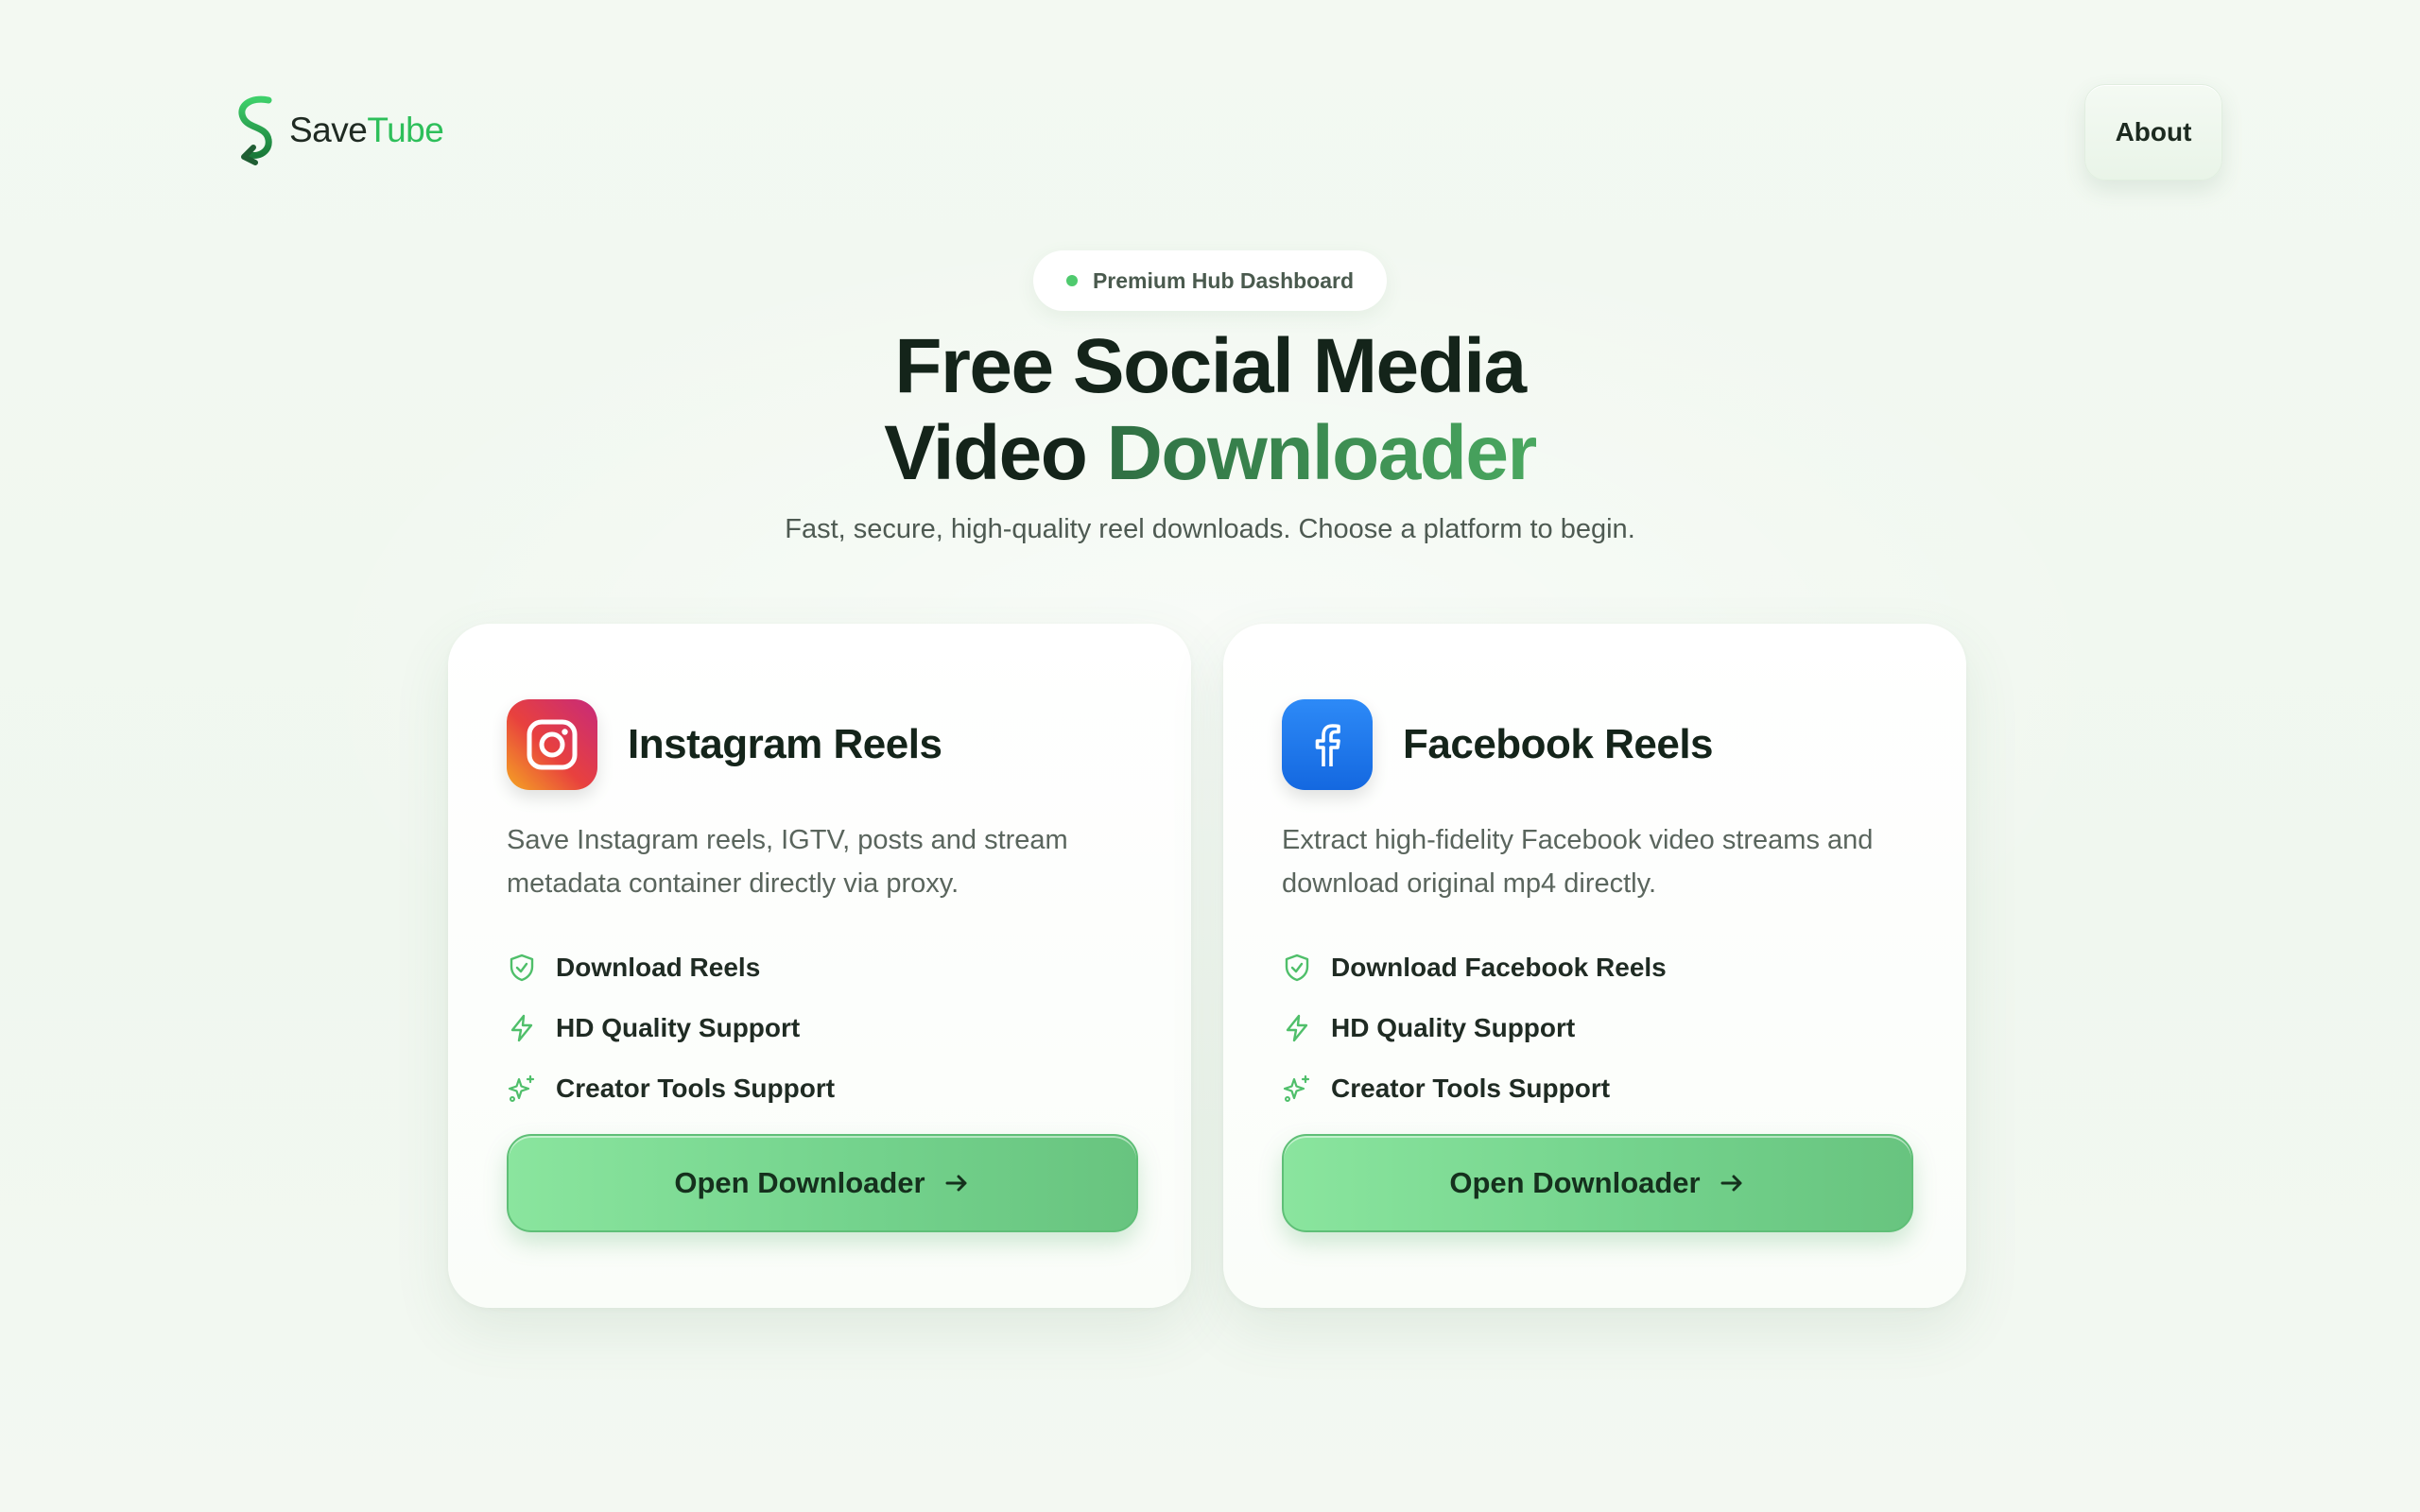 The height and width of the screenshot is (1512, 2420). What do you see at coordinates (785, 744) in the screenshot?
I see `instagram-card-title: Instagram Reels` at bounding box center [785, 744].